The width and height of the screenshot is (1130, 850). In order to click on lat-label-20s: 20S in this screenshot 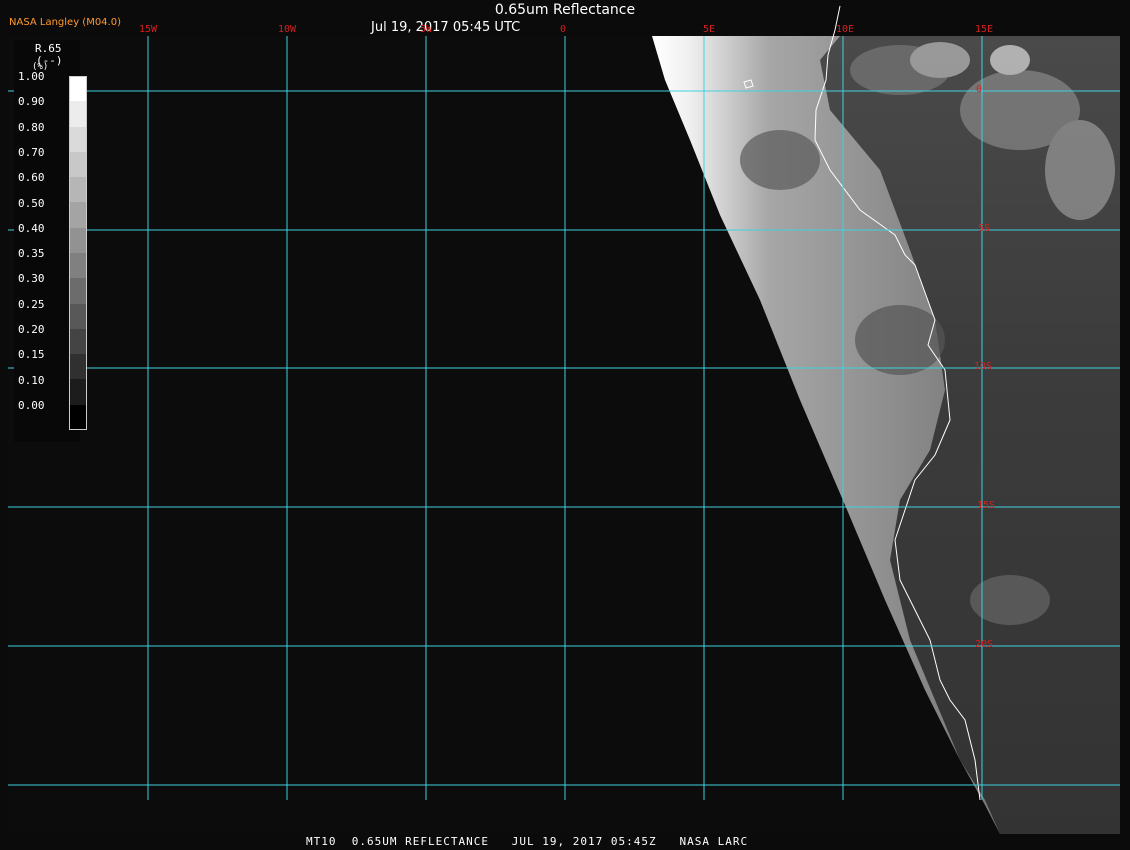, I will do `click(984, 644)`.